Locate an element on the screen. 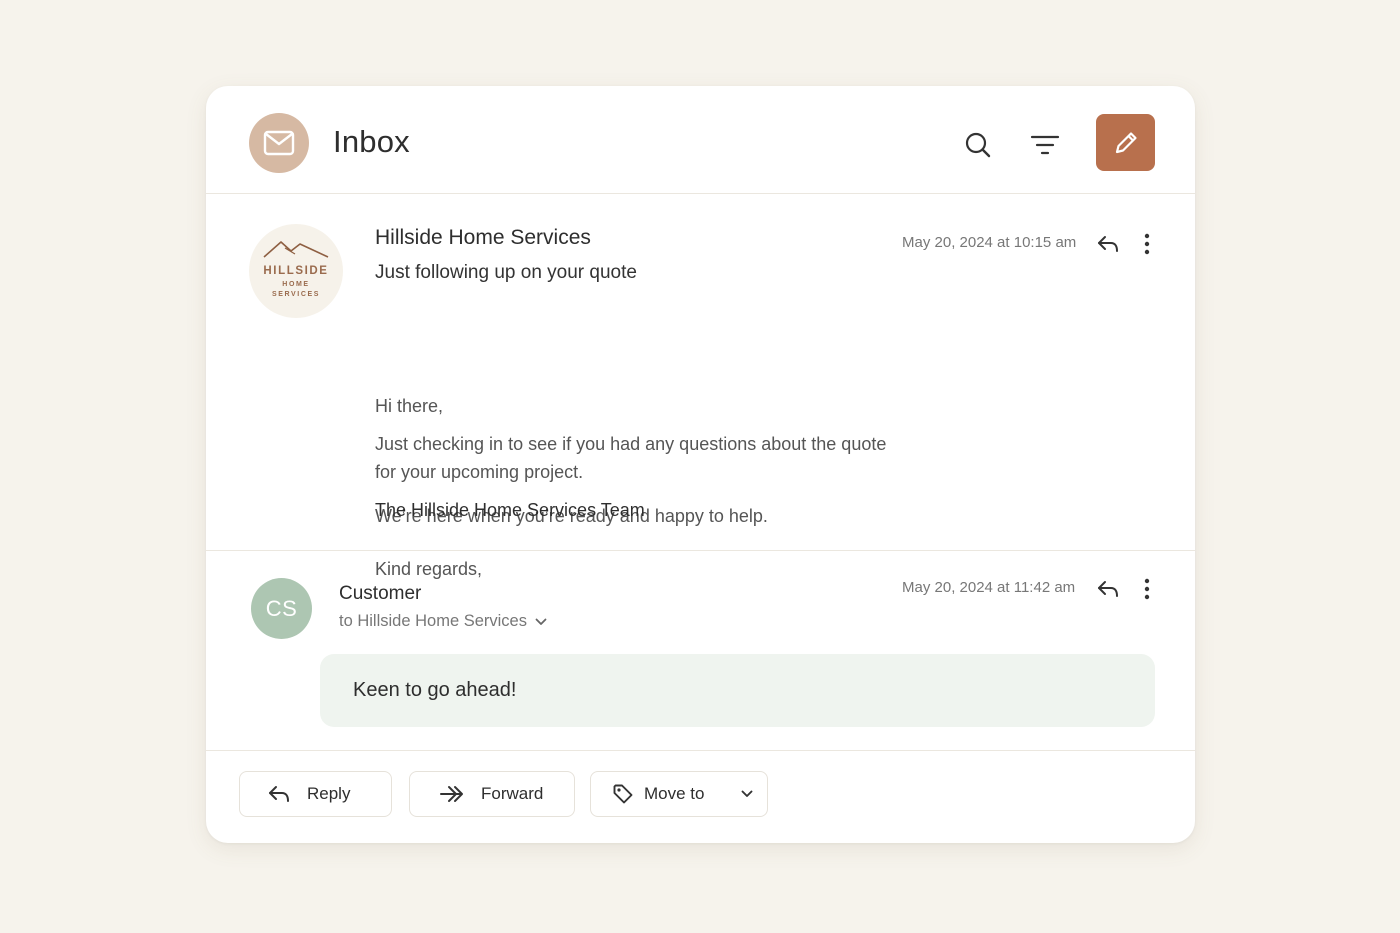 The width and height of the screenshot is (1400, 933). search-button is located at coordinates (978, 145).